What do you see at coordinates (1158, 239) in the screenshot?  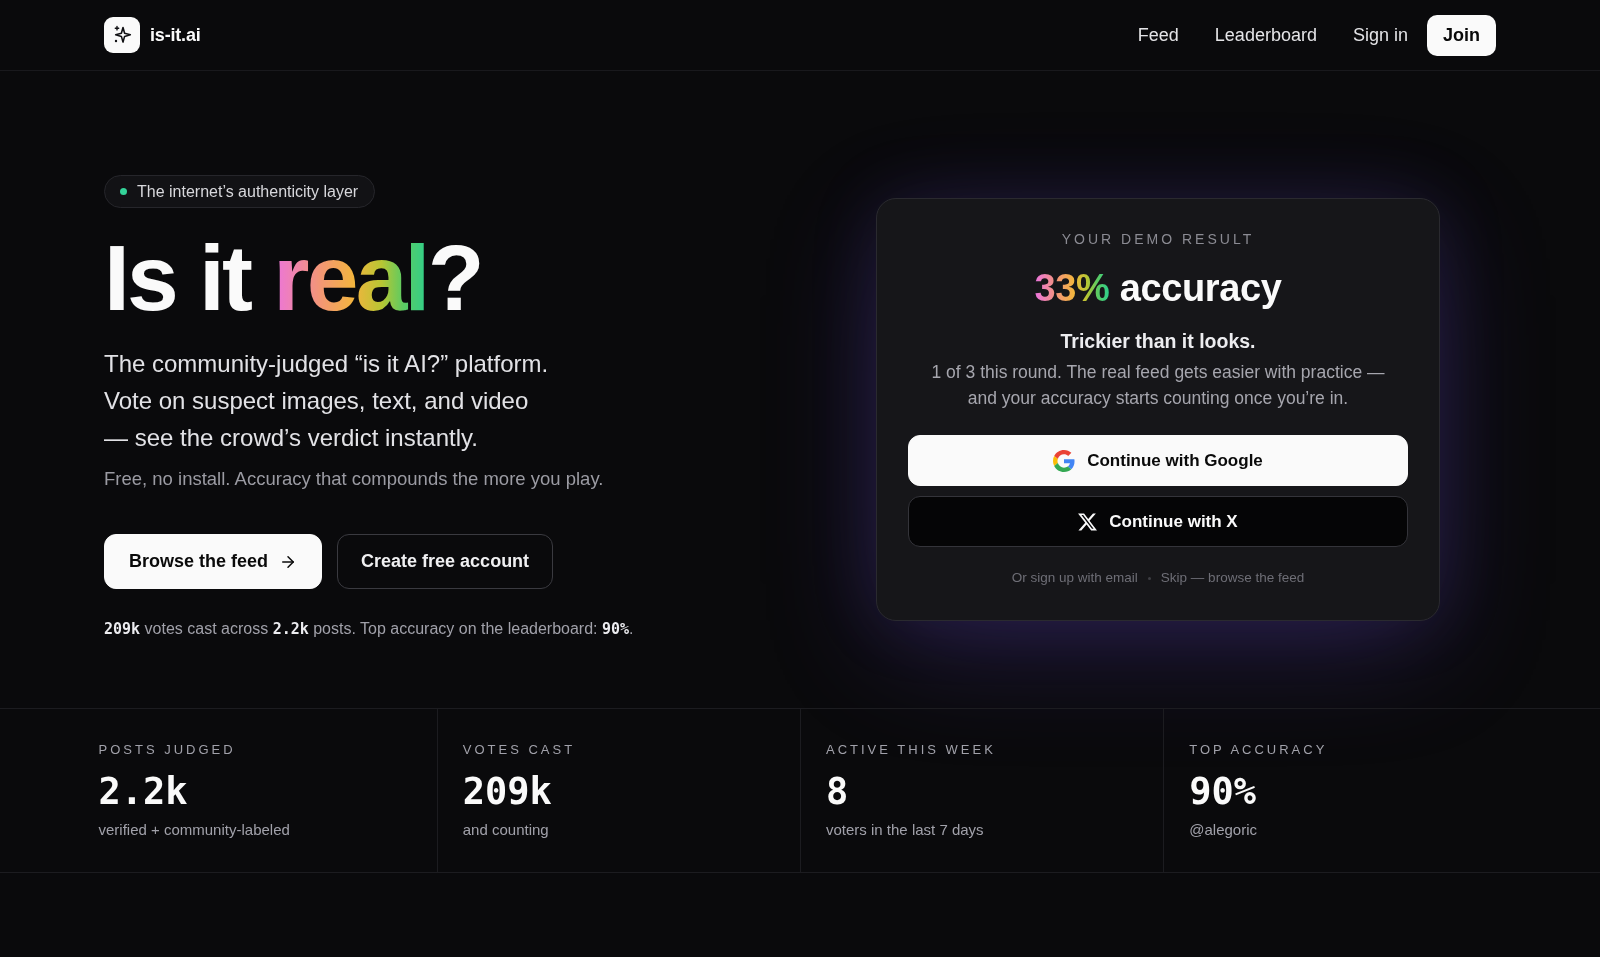 I see `card-eyebrow: YOUR DEMO RESULT` at bounding box center [1158, 239].